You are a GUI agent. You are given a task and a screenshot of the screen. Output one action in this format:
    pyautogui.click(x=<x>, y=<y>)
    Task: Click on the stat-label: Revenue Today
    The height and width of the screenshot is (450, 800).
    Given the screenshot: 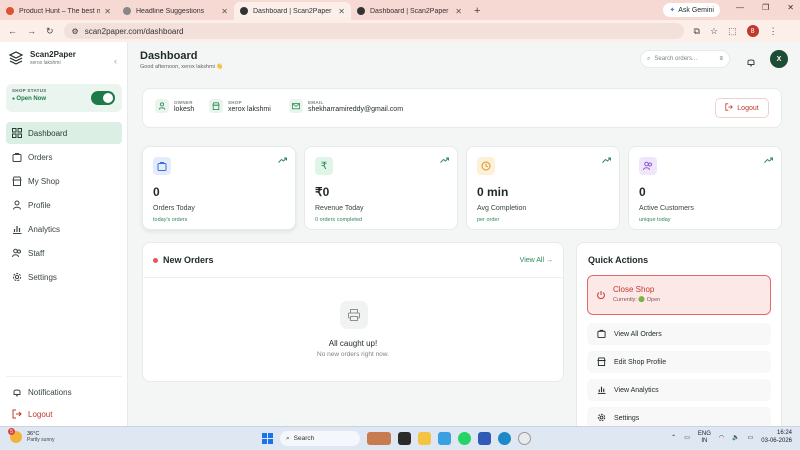 What is the action you would take?
    pyautogui.click(x=339, y=208)
    